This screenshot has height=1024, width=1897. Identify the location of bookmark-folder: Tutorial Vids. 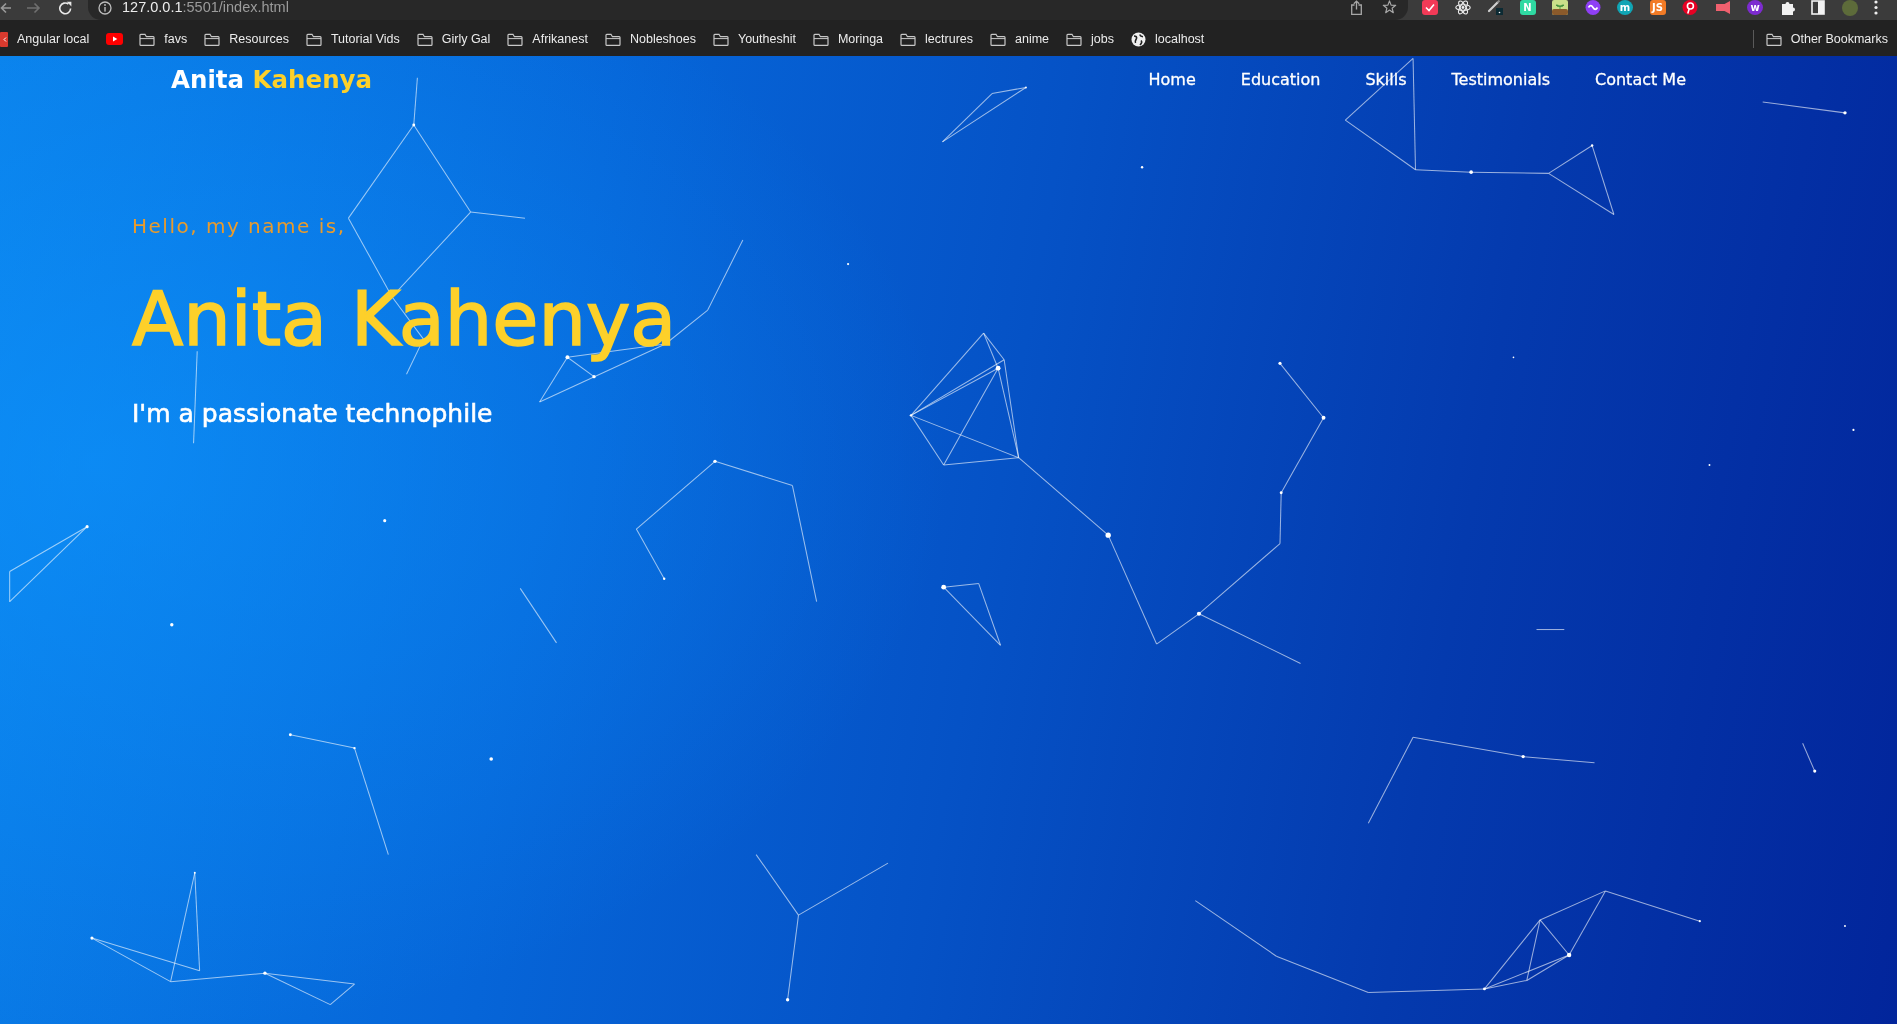
(352, 39).